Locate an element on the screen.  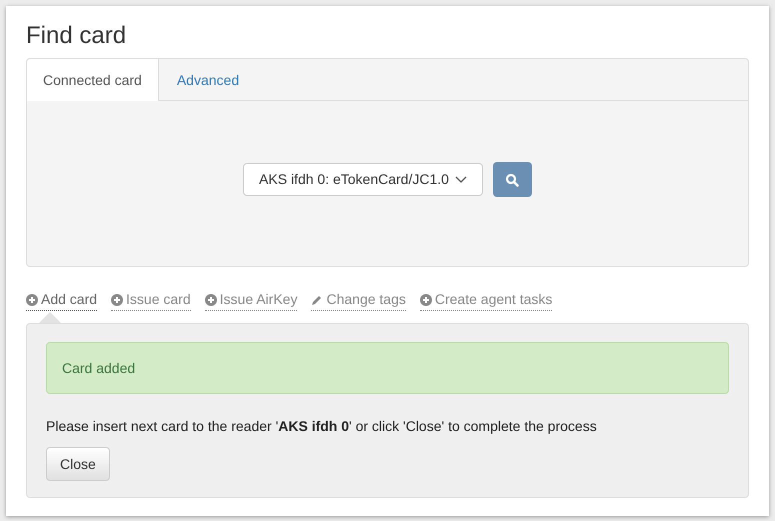
dialog-title: Find card is located at coordinates (77, 36).